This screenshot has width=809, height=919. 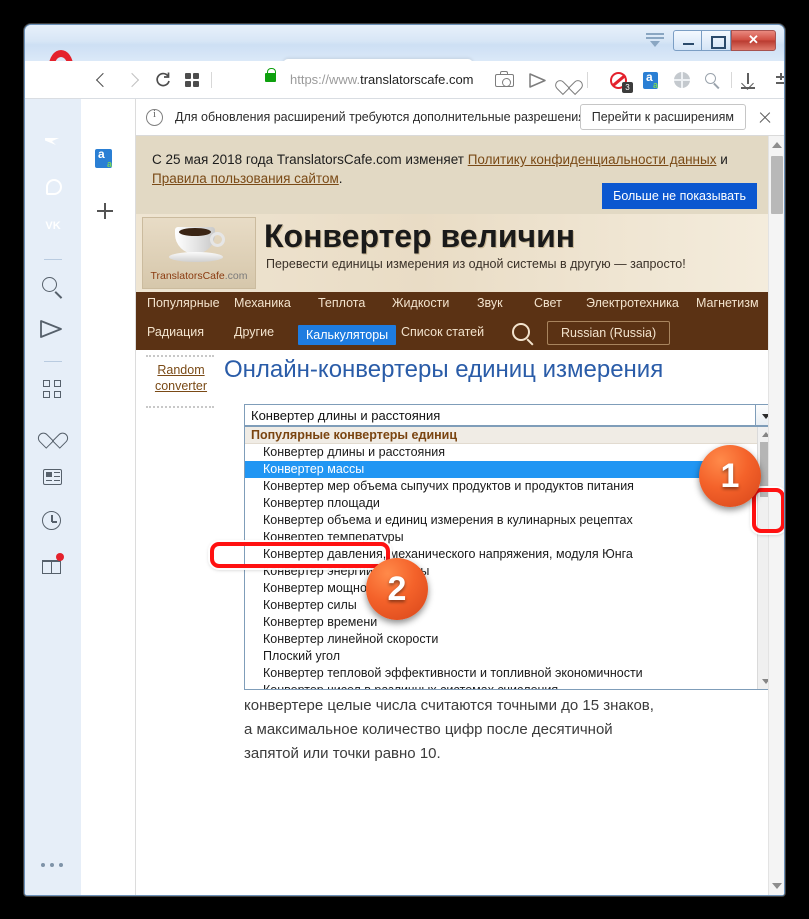 What do you see at coordinates (154, 117) in the screenshot?
I see `info-icon` at bounding box center [154, 117].